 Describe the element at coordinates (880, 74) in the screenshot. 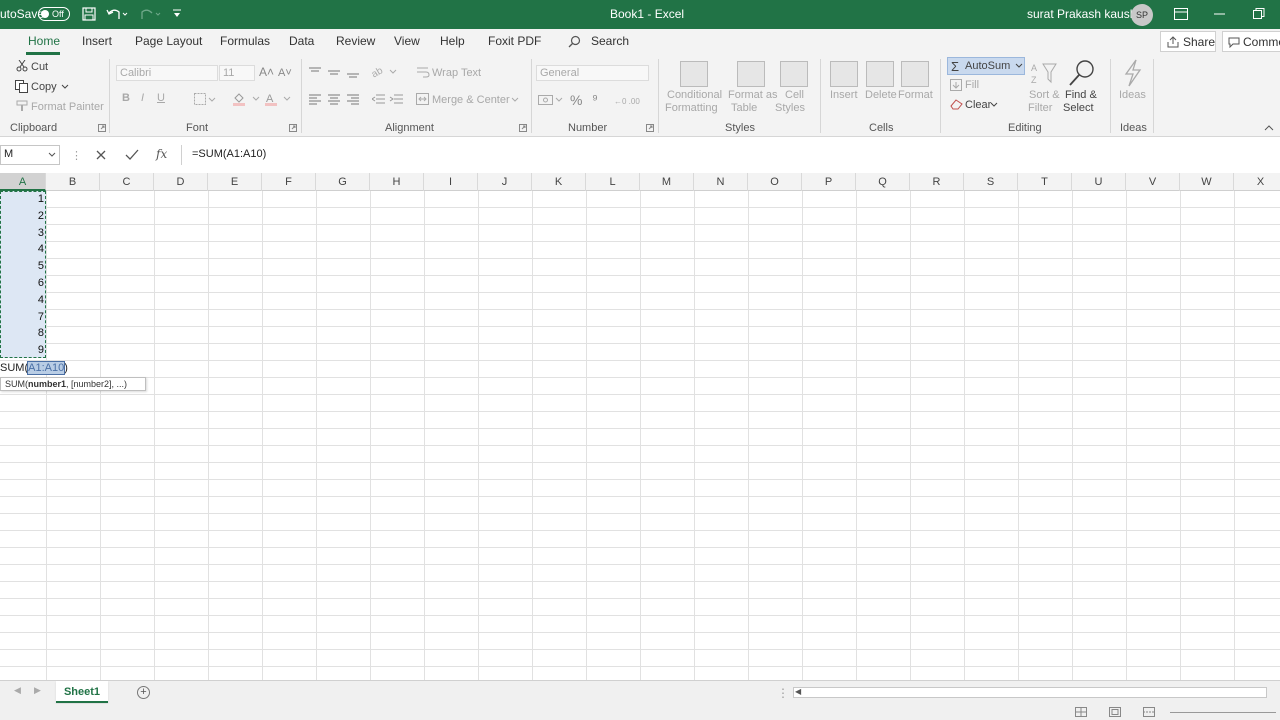

I see `delete-cells-icon` at that location.